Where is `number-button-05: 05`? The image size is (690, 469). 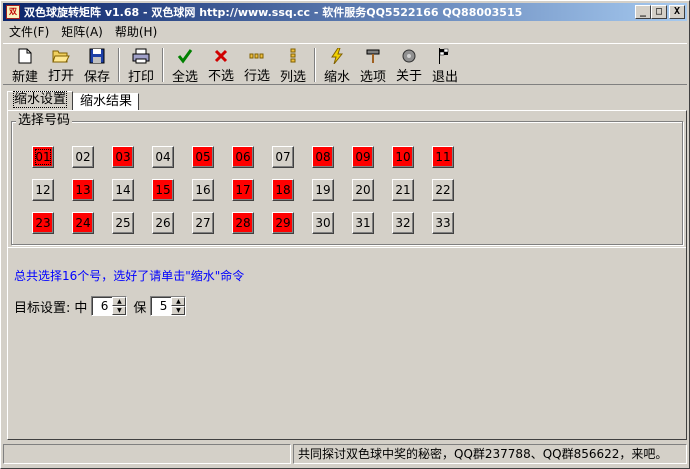 number-button-05: 05 is located at coordinates (203, 157).